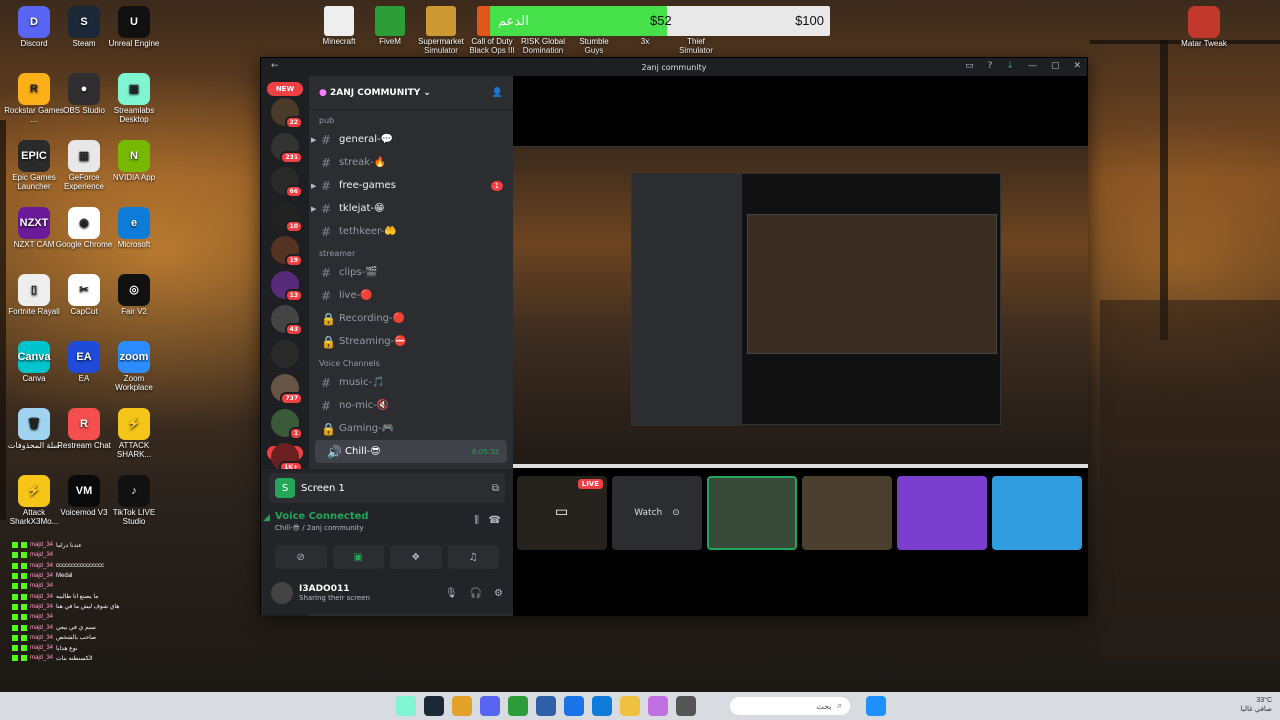  Describe the element at coordinates (287, 458) in the screenshot. I see `server-icon: 1K+` at that location.